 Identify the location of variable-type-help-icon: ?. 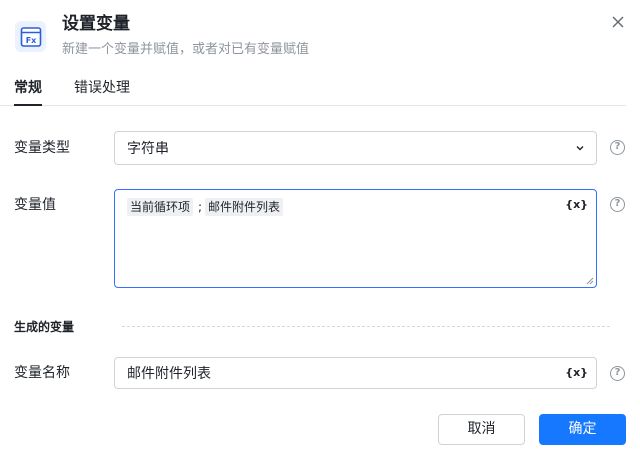
(617, 147).